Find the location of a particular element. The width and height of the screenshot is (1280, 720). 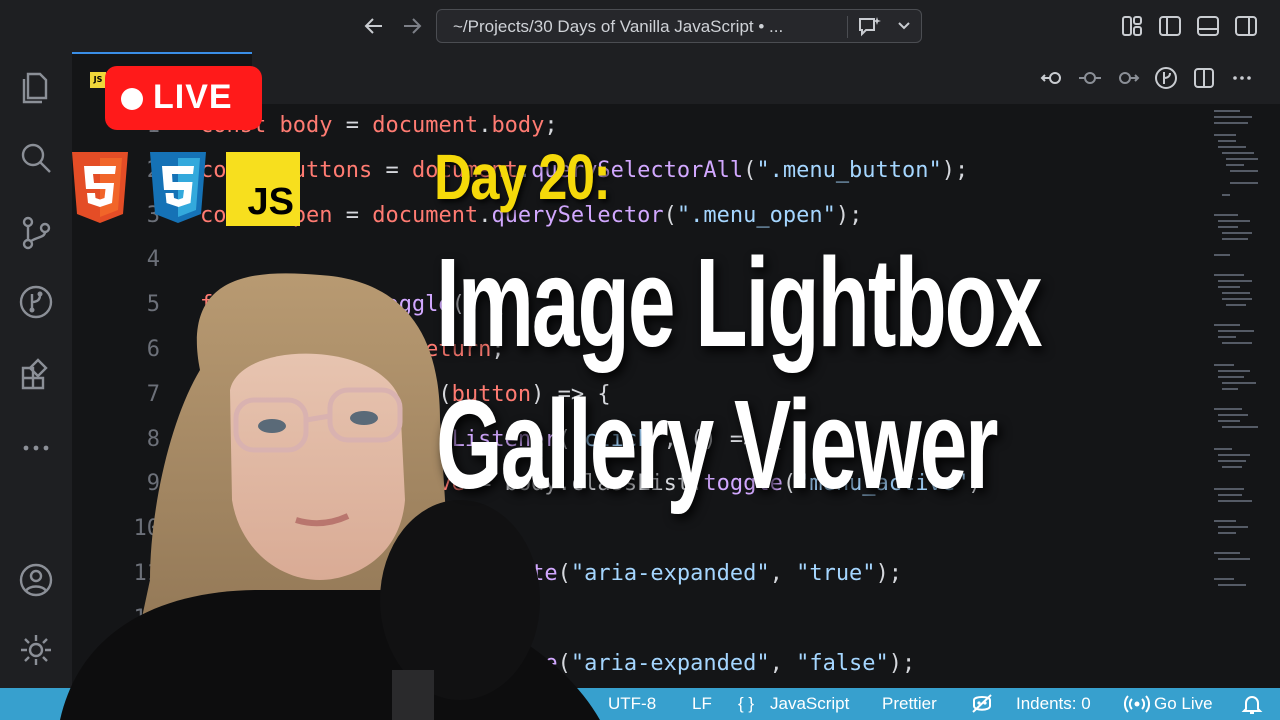

js-logo-label: JS is located at coordinates (270, 202).